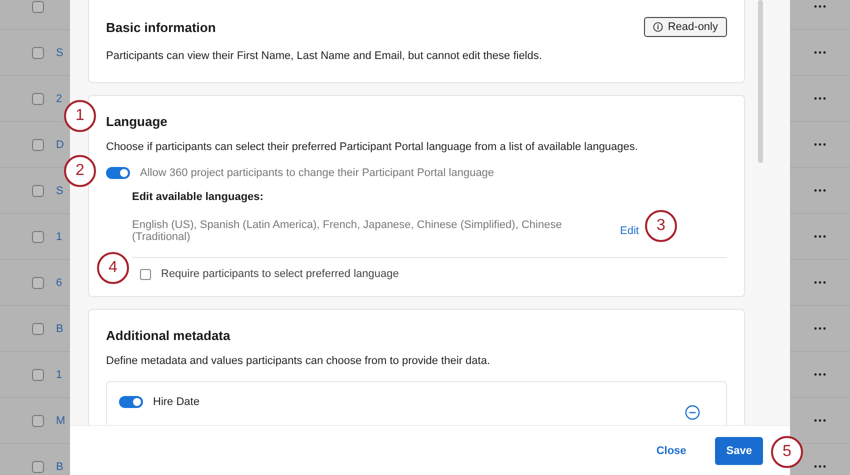  I want to click on row-link: M, so click(61, 420).